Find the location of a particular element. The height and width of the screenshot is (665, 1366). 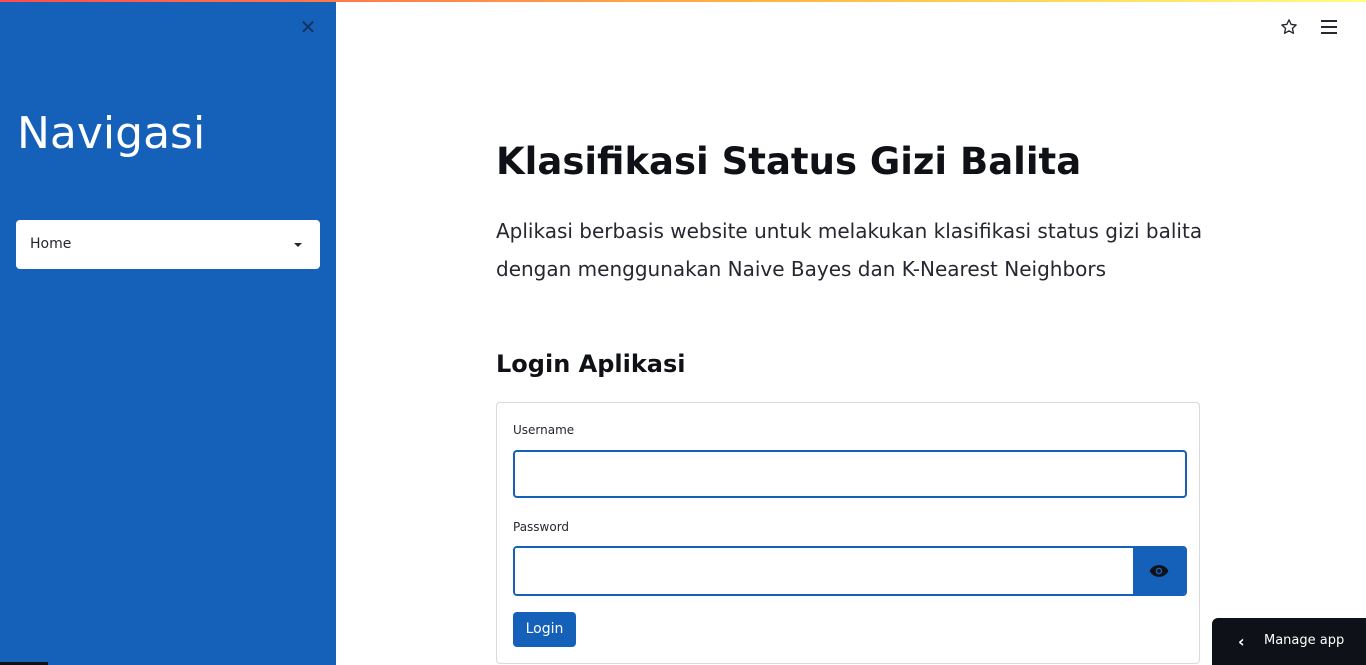

username-label: Username is located at coordinates (544, 430).